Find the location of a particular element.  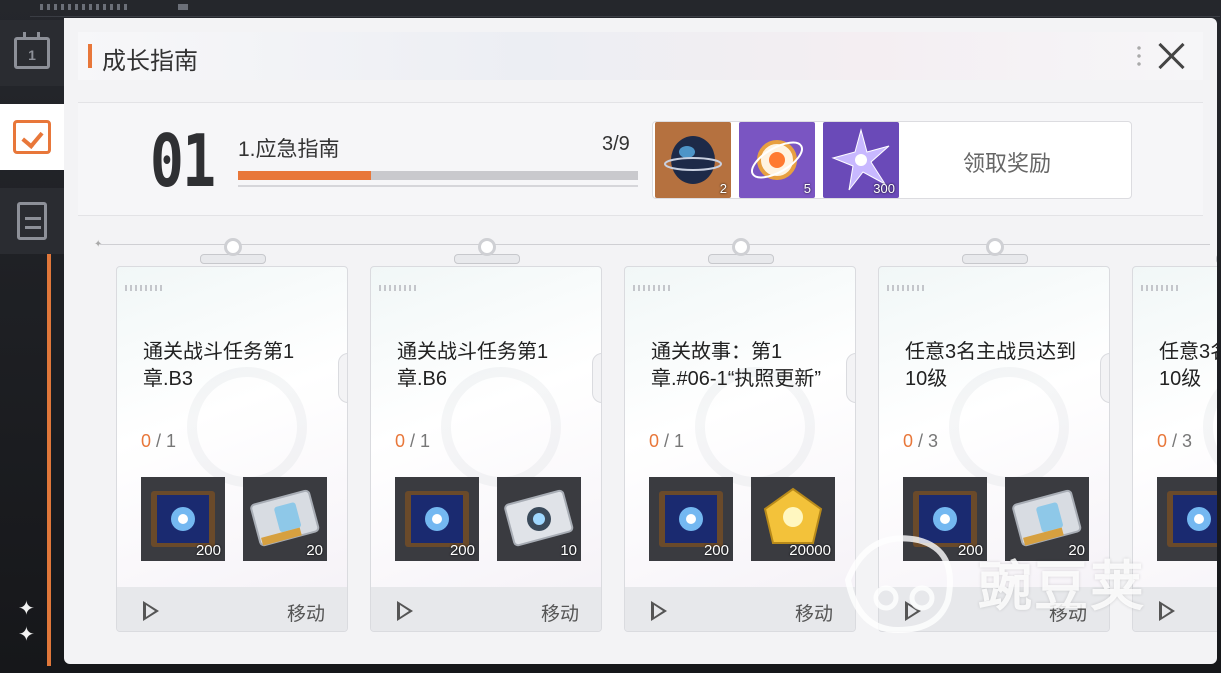

reward-qty: 20000 is located at coordinates (810, 550).